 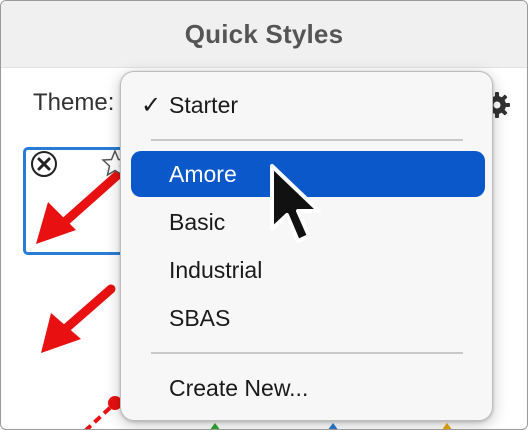 What do you see at coordinates (308, 270) in the screenshot?
I see `menu-item-industrial: Industrial` at bounding box center [308, 270].